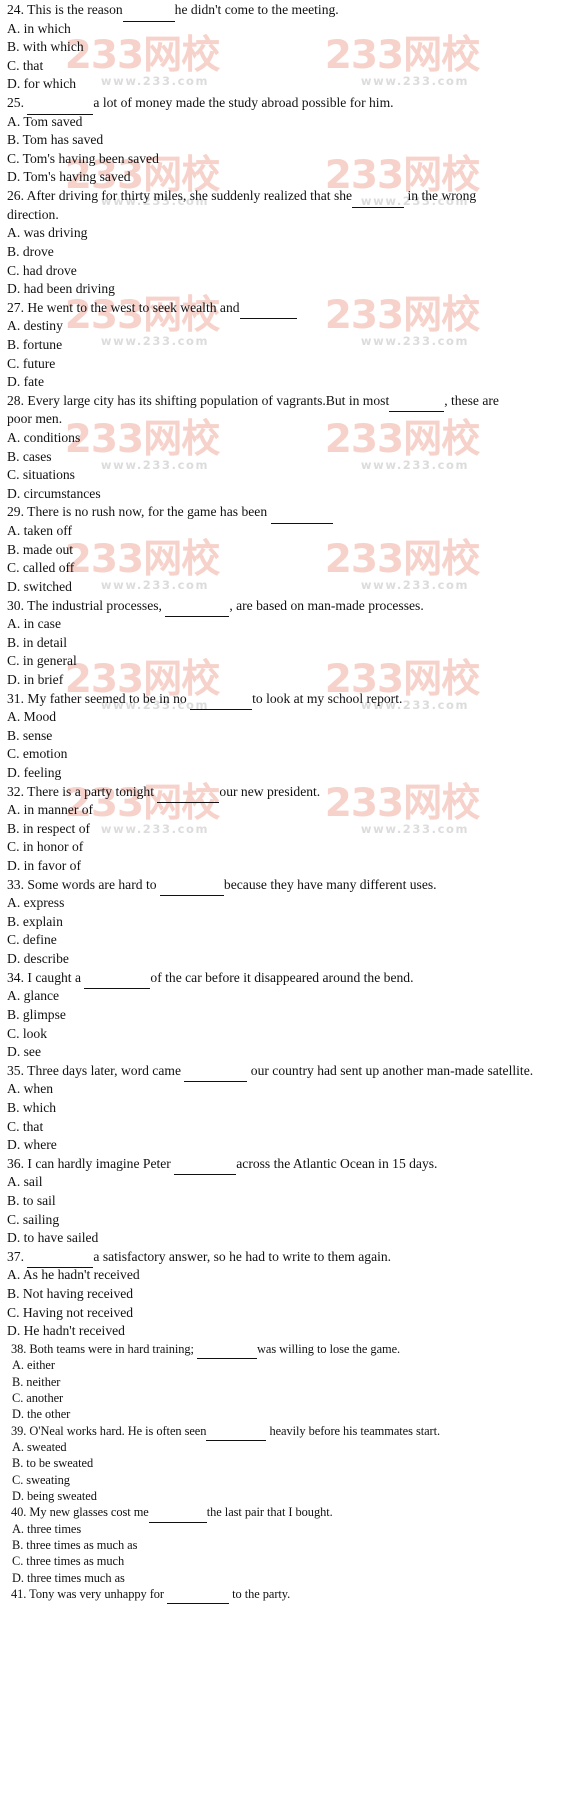 The width and height of the screenshot is (585, 1800). I want to click on answer-option: A. express, so click(292, 903).